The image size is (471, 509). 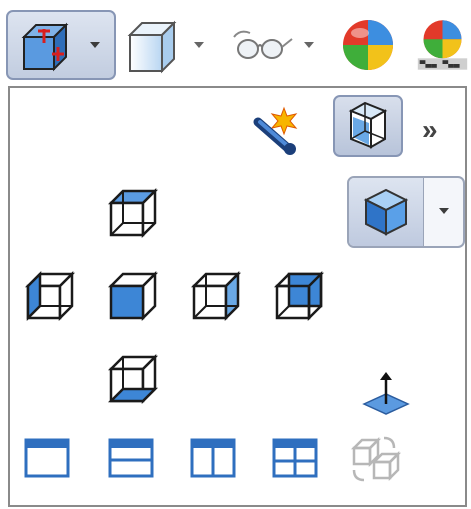 I want to click on display-style-button, so click(x=168, y=45).